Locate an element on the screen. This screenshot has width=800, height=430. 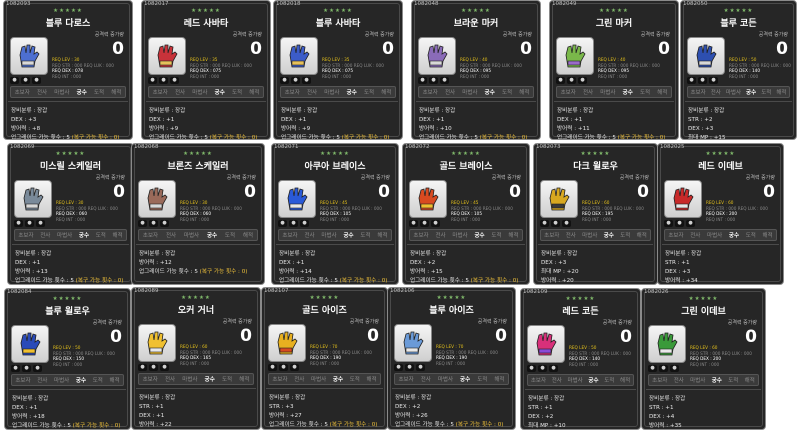
stat-line: 방어력 : +34 is located at coordinates (681, 281).